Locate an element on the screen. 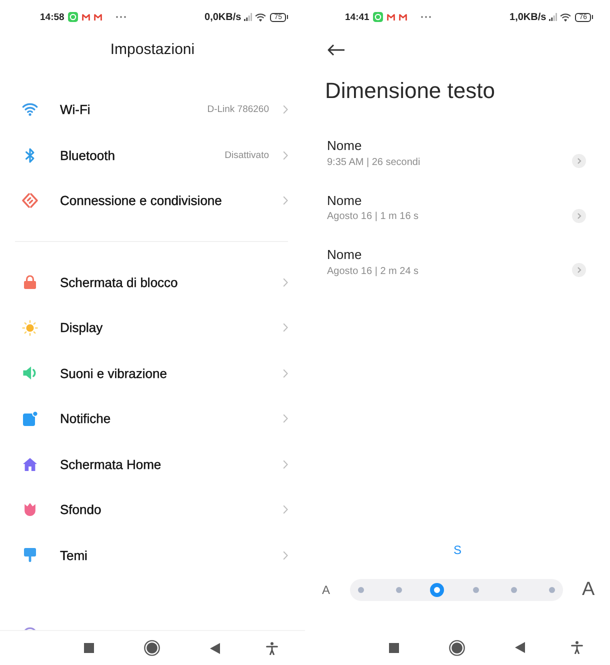 The height and width of the screenshot is (665, 610). arc-icon is located at coordinates (30, 628).